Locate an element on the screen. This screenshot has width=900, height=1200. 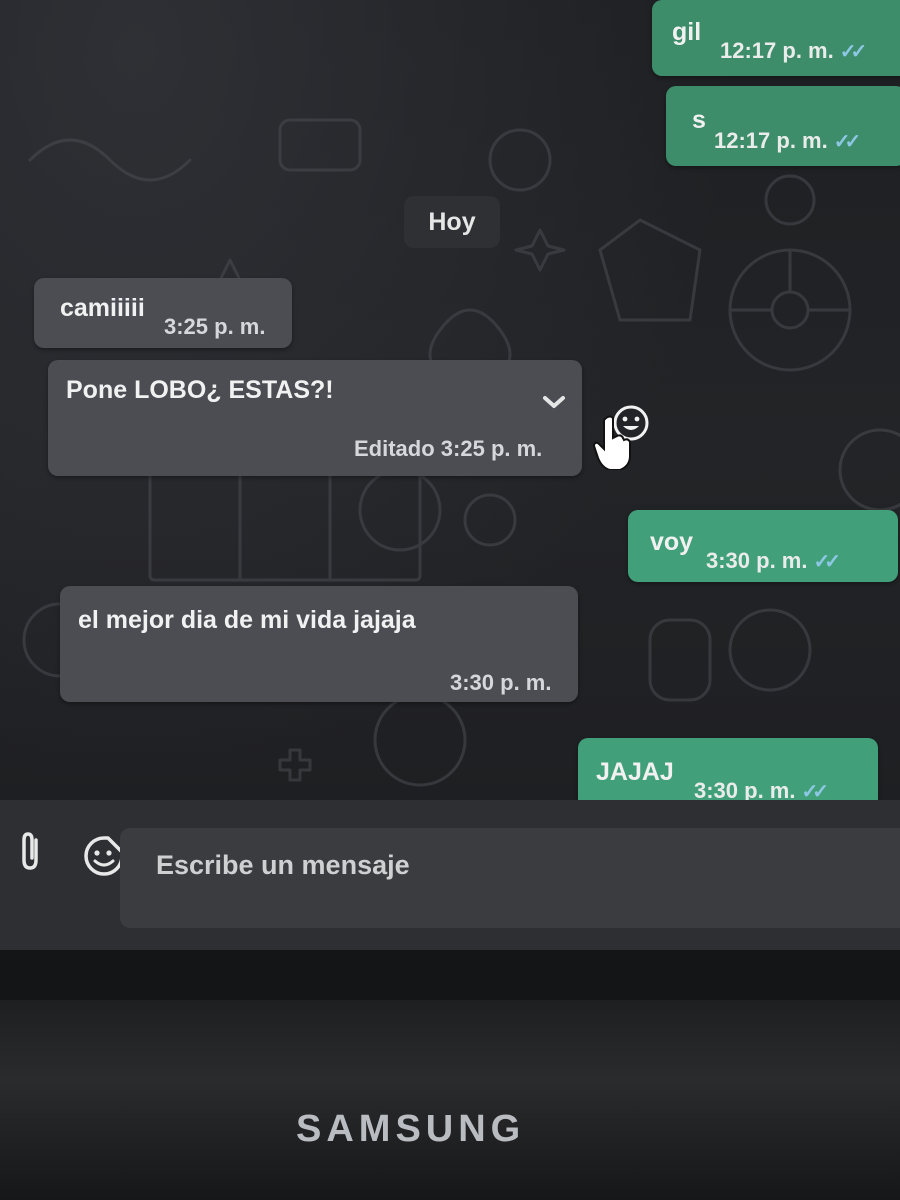
monitor-brand-logo: SAMSUNG is located at coordinates (411, 1129).